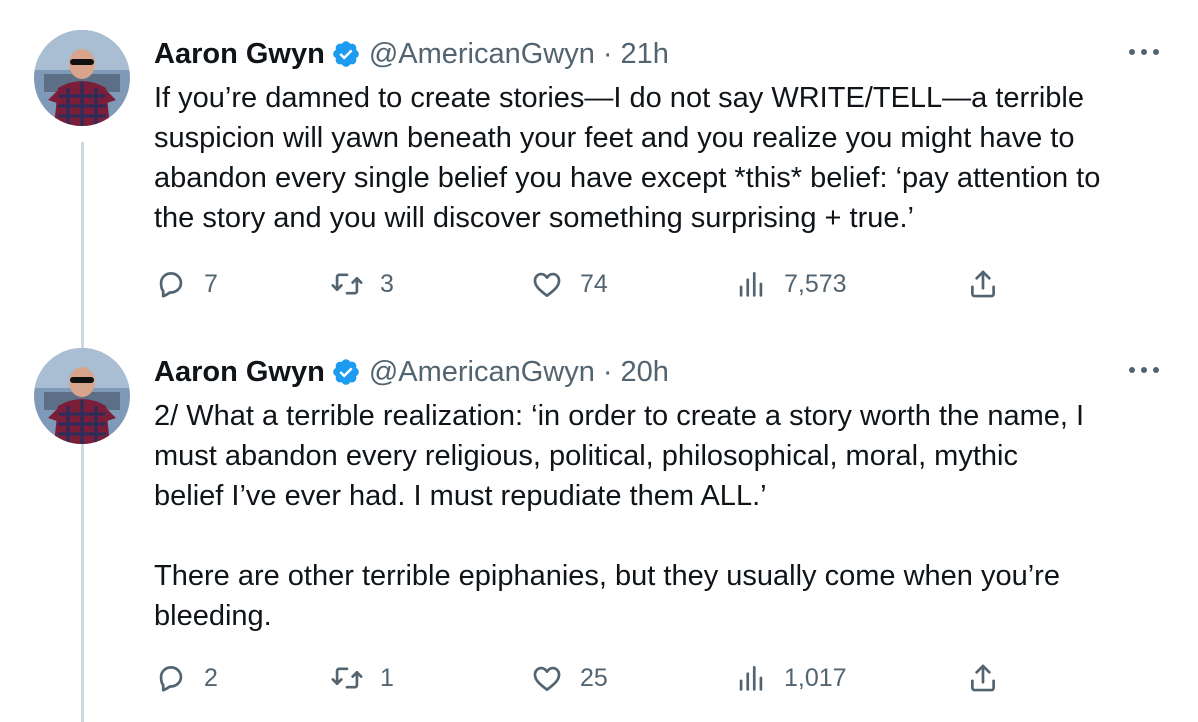  What do you see at coordinates (211, 283) in the screenshot?
I see `reply-count: 7` at bounding box center [211, 283].